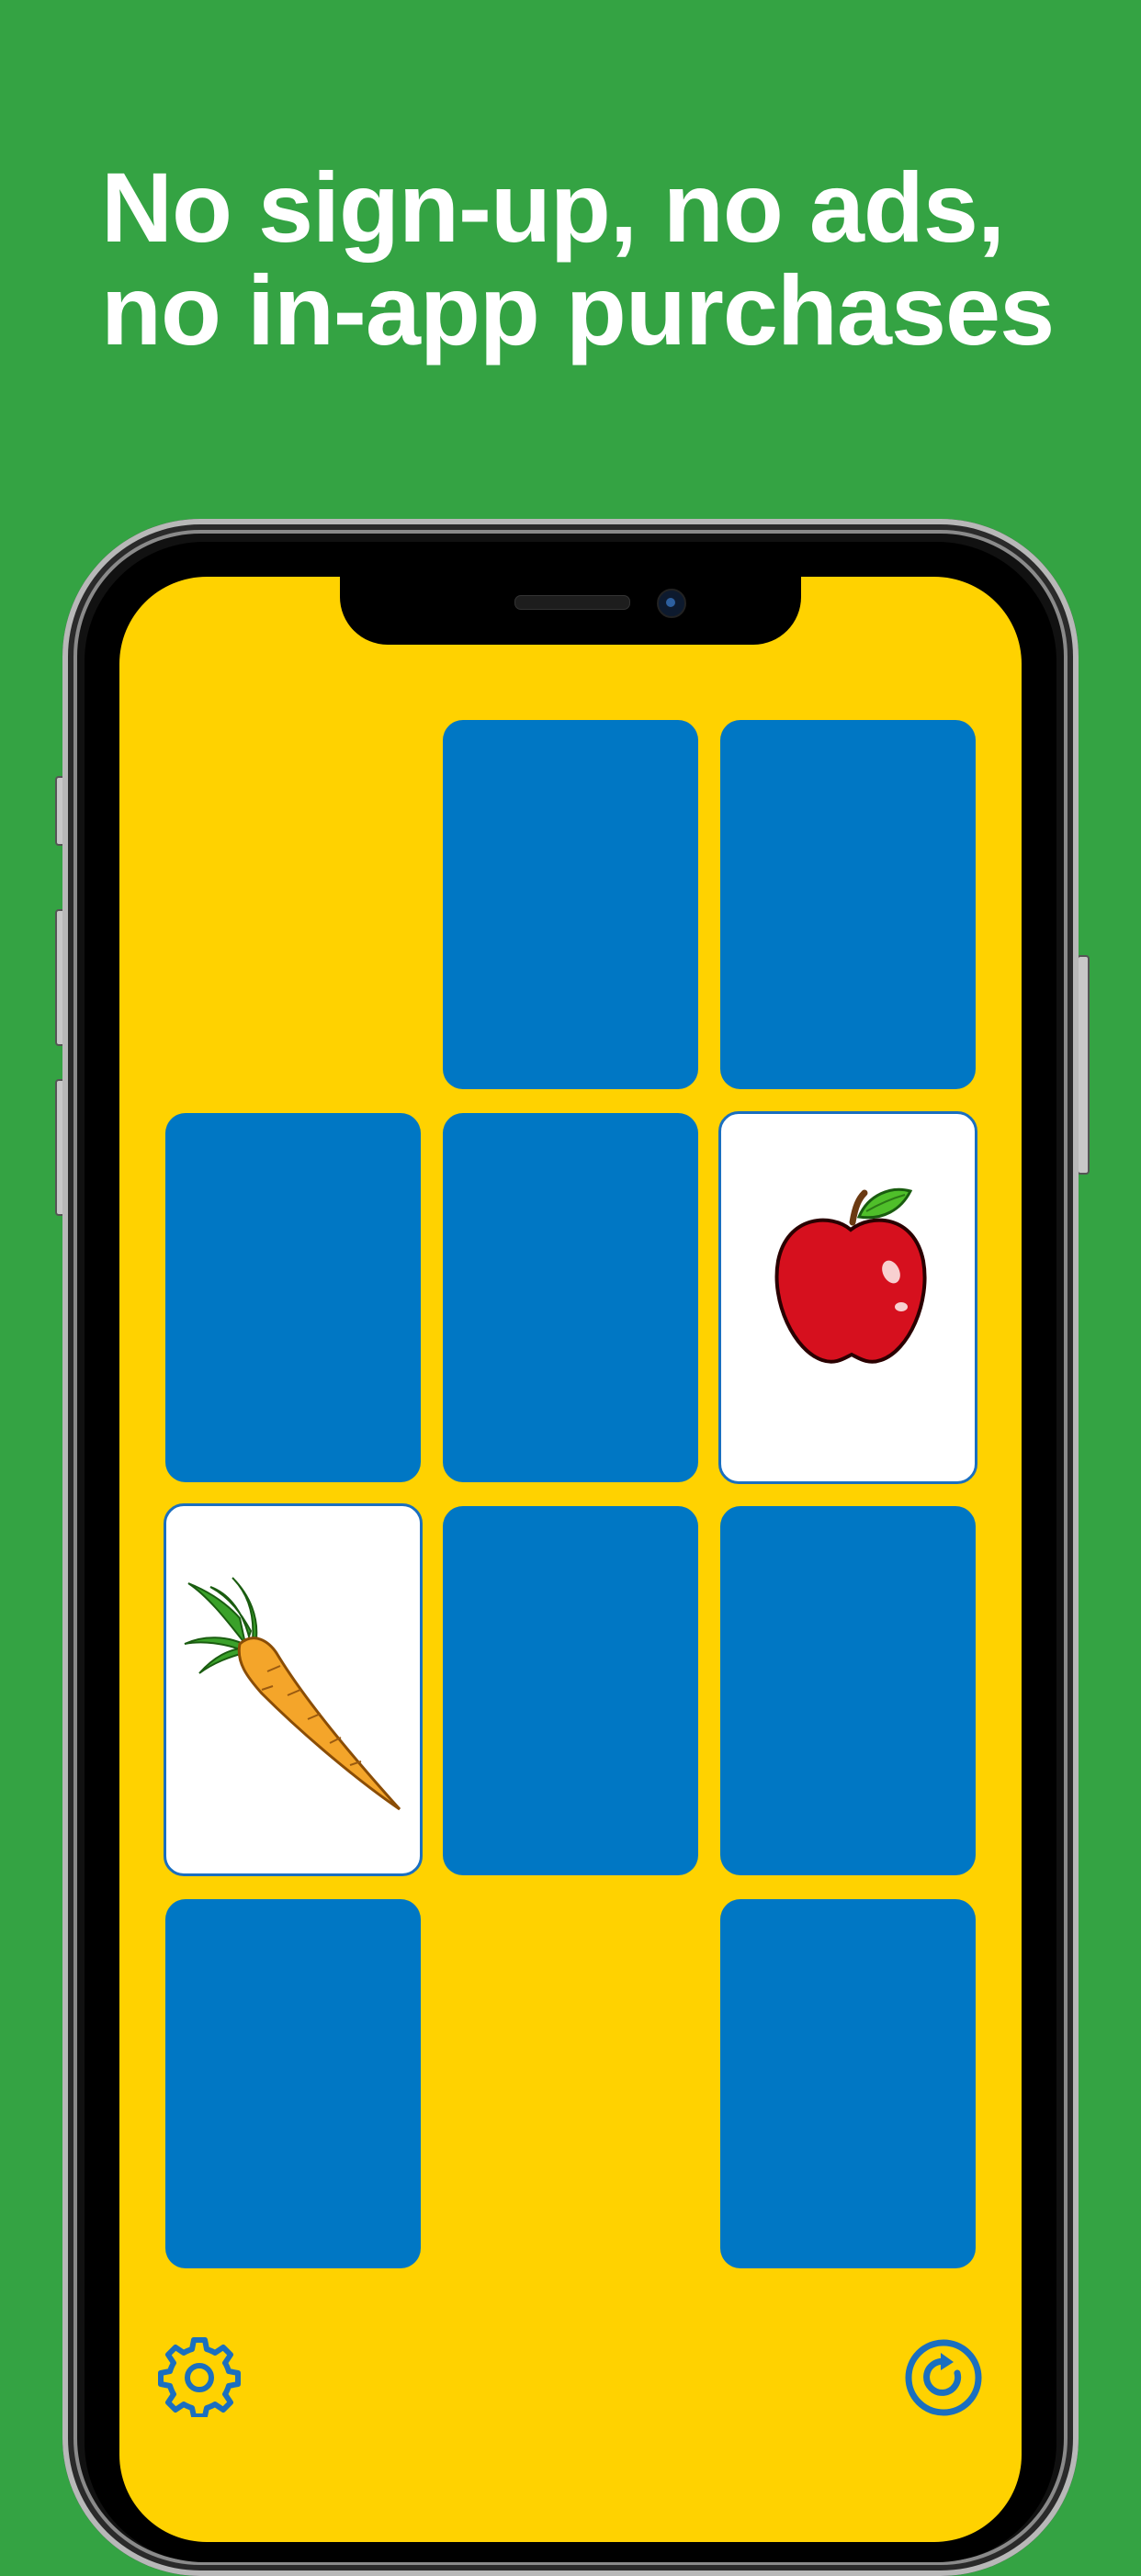 The height and width of the screenshot is (2576, 1141). I want to click on memory-card-apple, so click(847, 1297).